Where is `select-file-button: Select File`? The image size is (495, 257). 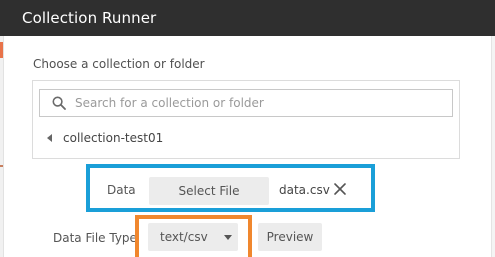 select-file-button: Select File is located at coordinates (209, 191).